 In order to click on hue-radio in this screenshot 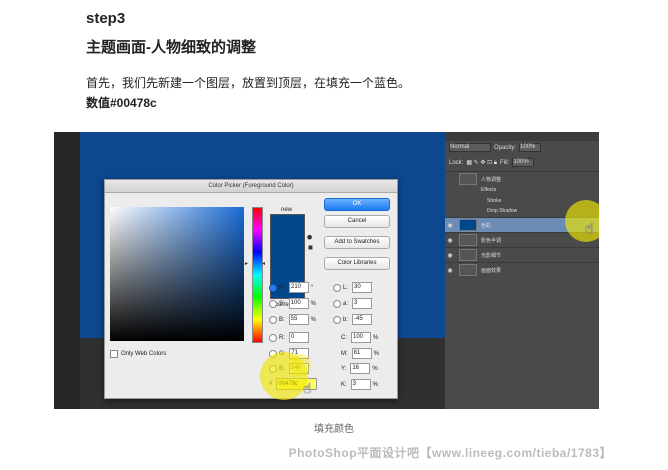, I will do `click(273, 287)`.